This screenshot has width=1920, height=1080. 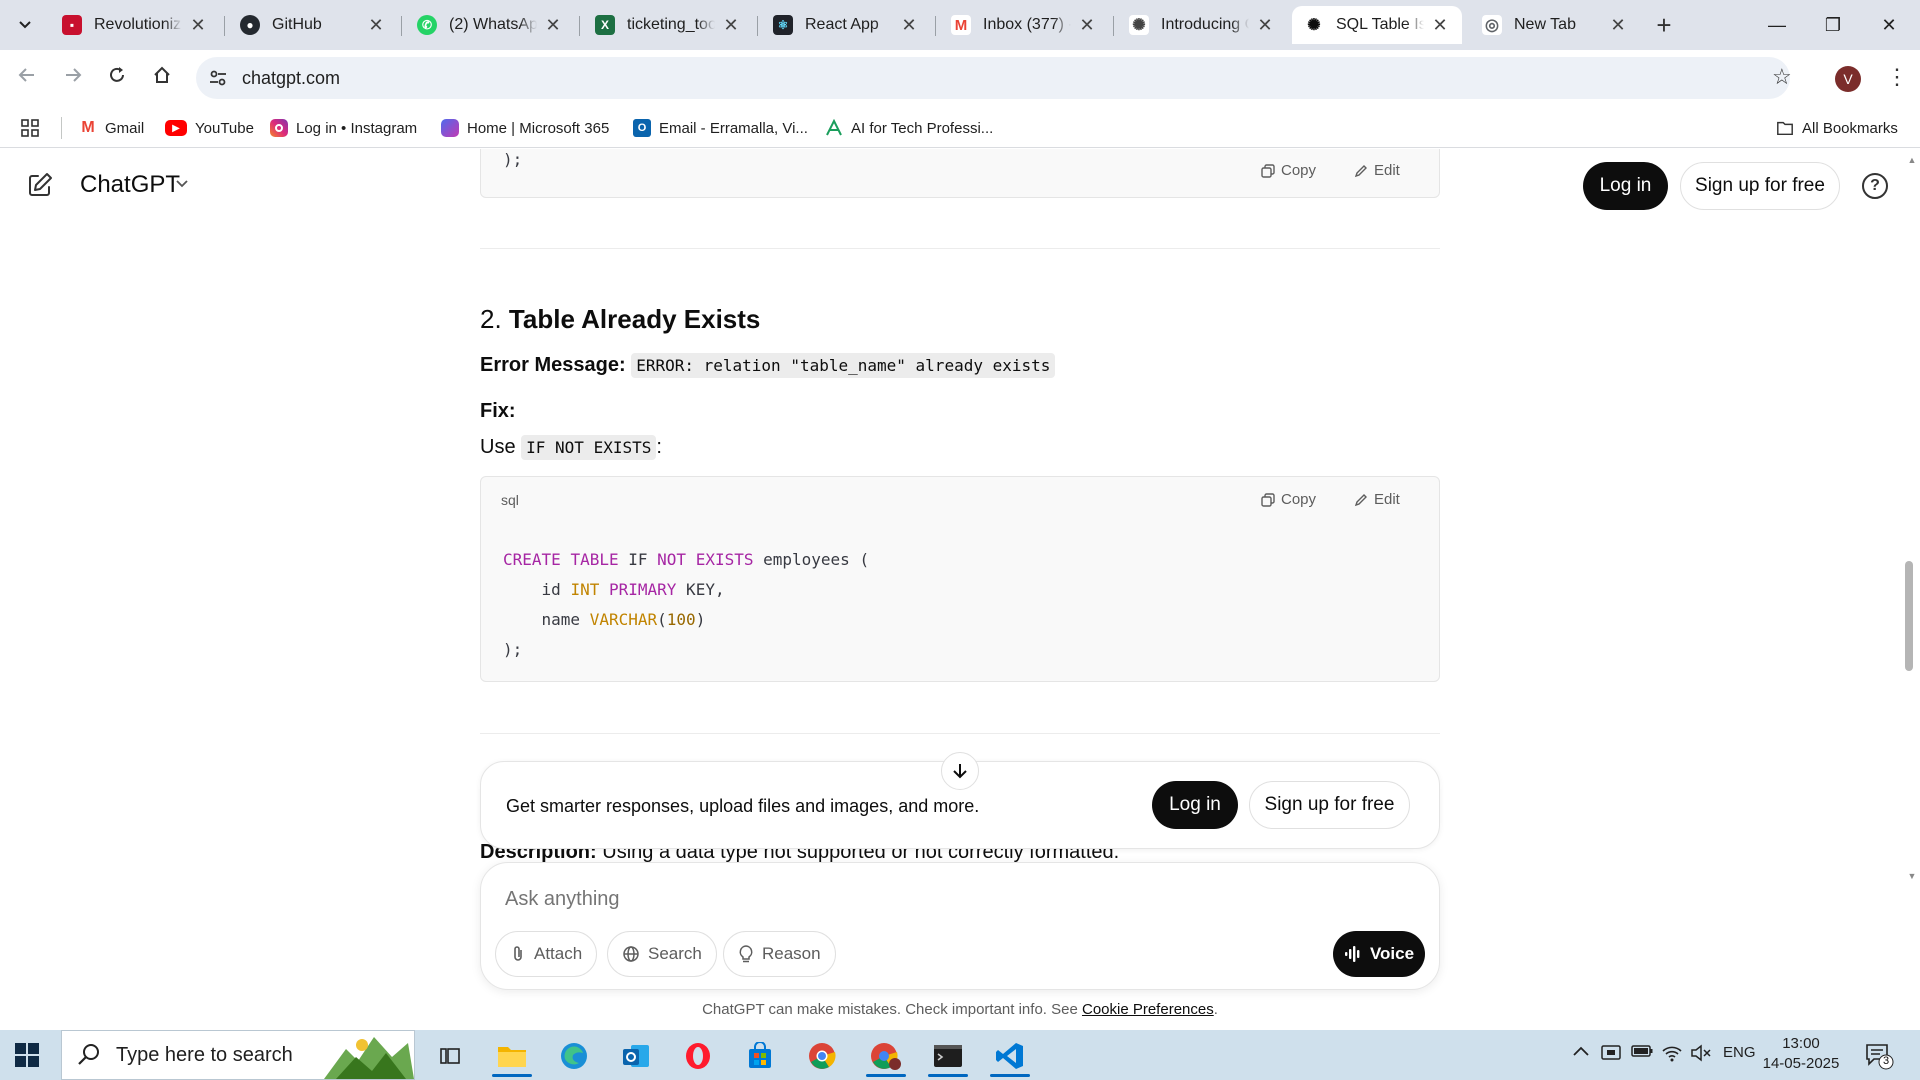 I want to click on tab-new-tab: ◎ New Tab ✕, so click(x=1555, y=25).